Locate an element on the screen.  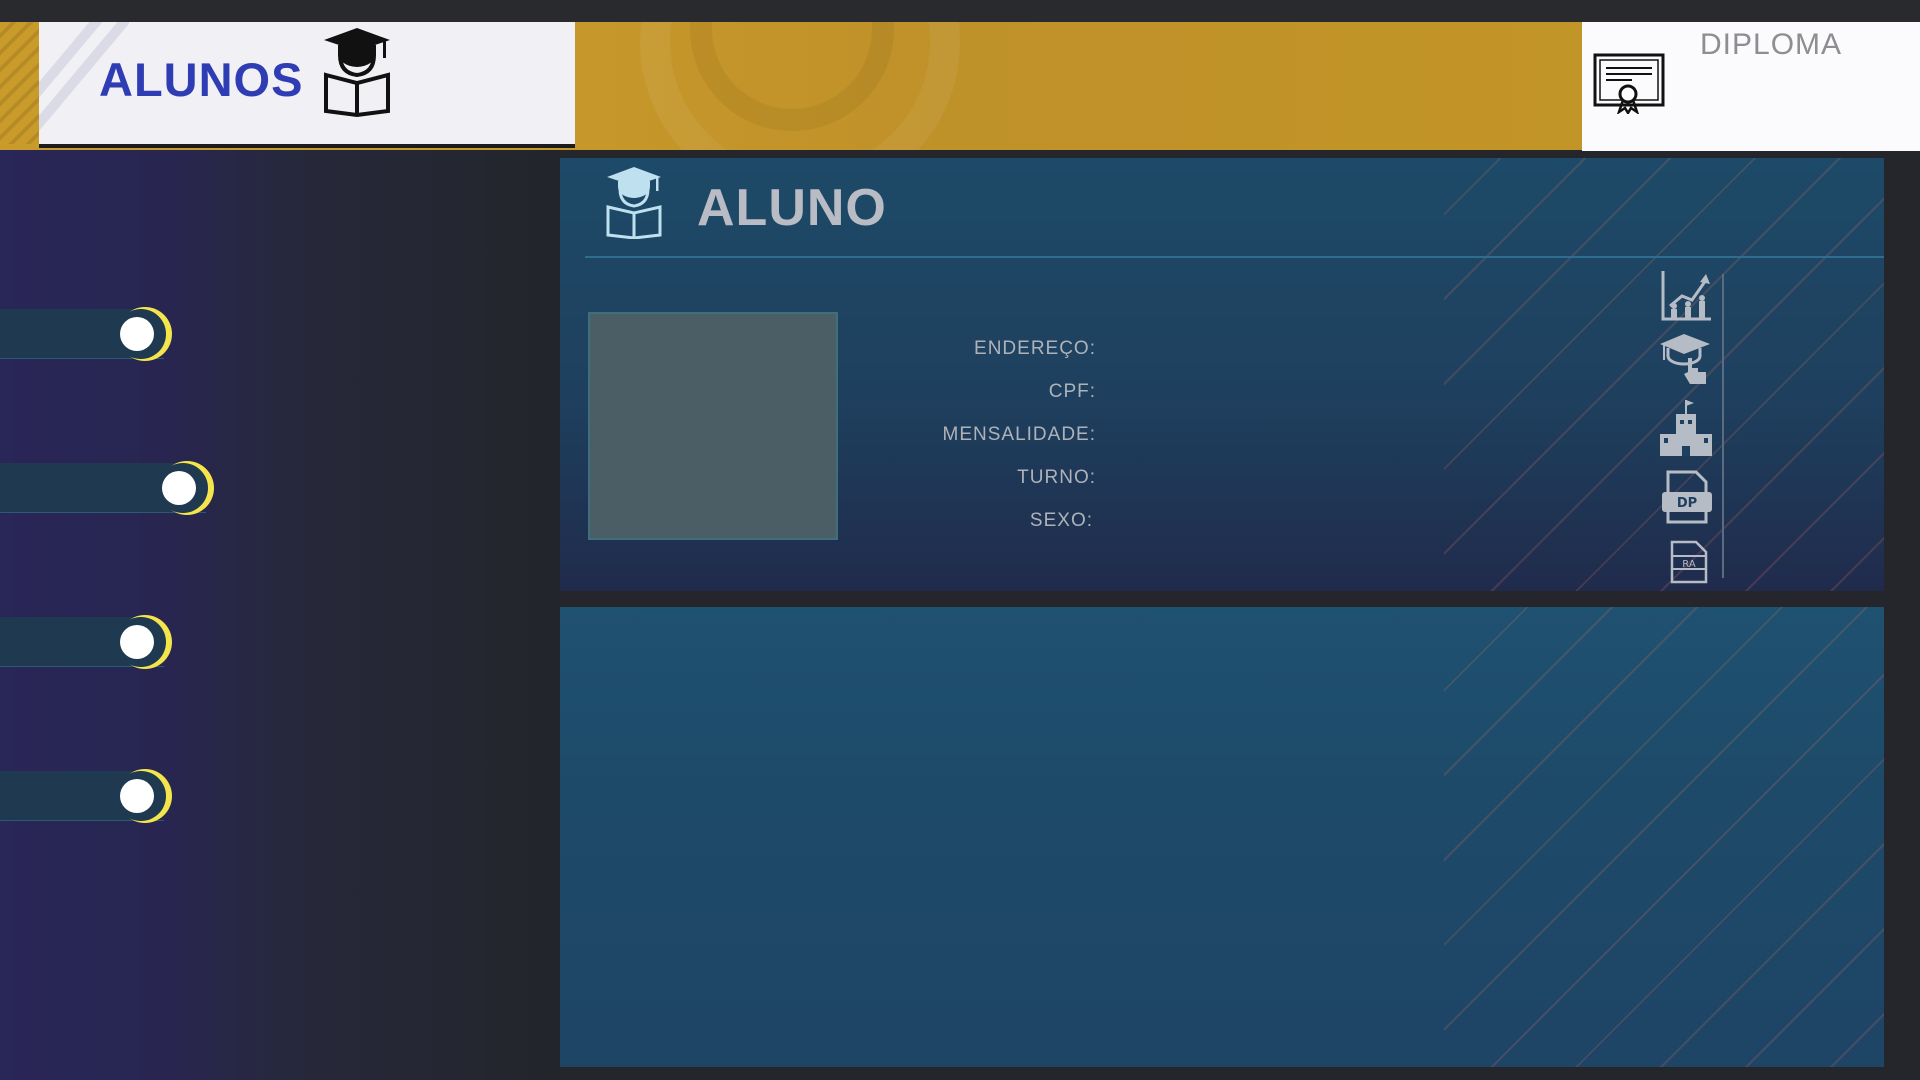
dp-document-icon: DP is located at coordinates (1687, 498).